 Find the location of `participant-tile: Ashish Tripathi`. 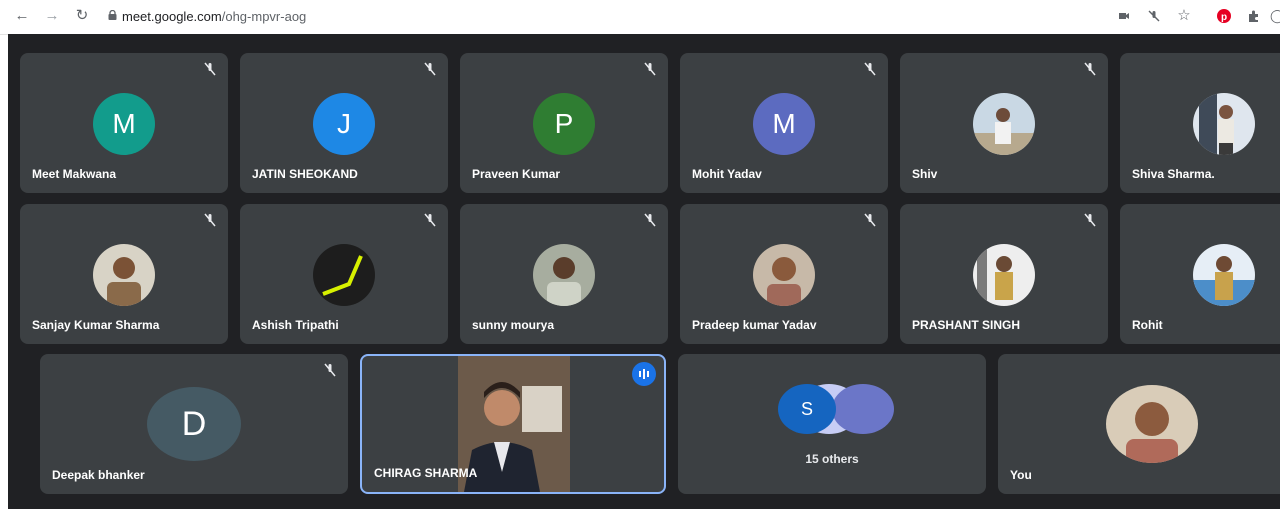

participant-tile: Ashish Tripathi is located at coordinates (344, 274).